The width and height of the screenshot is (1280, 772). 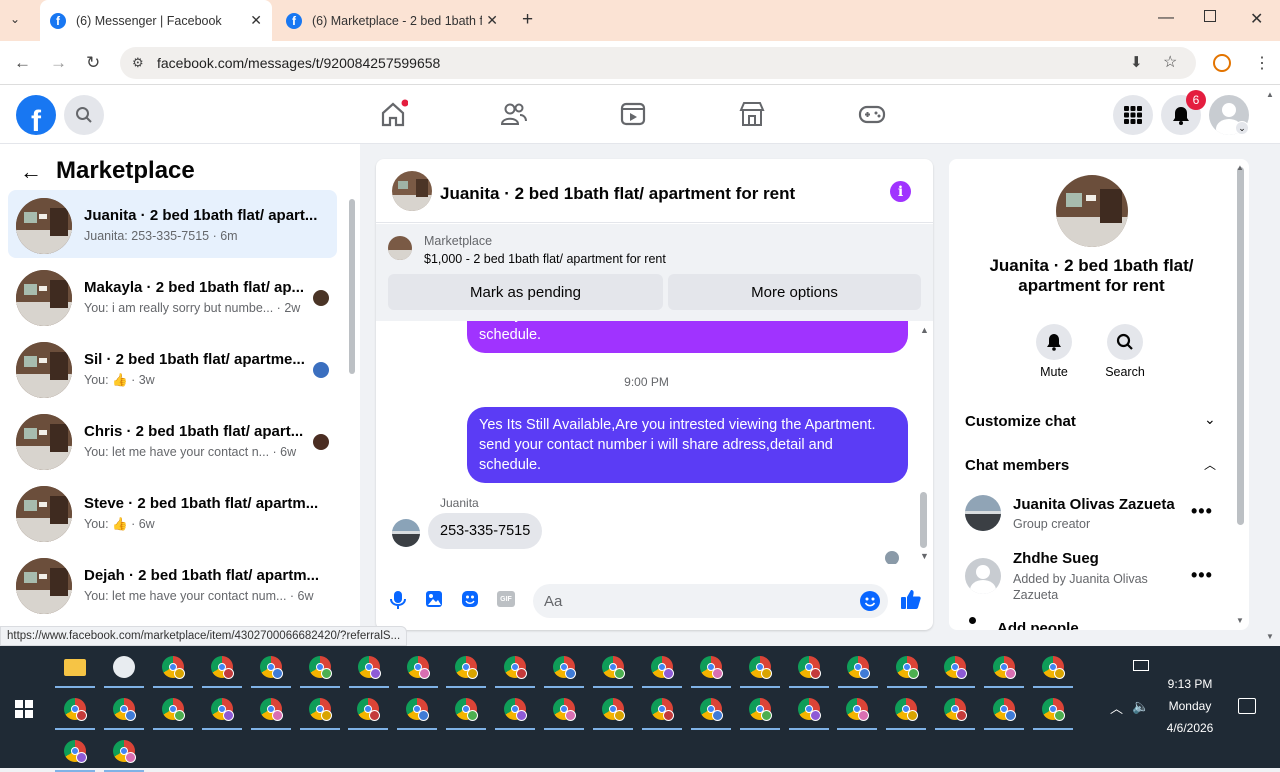 What do you see at coordinates (923, 520) in the screenshot?
I see `chat-scrollbar` at bounding box center [923, 520].